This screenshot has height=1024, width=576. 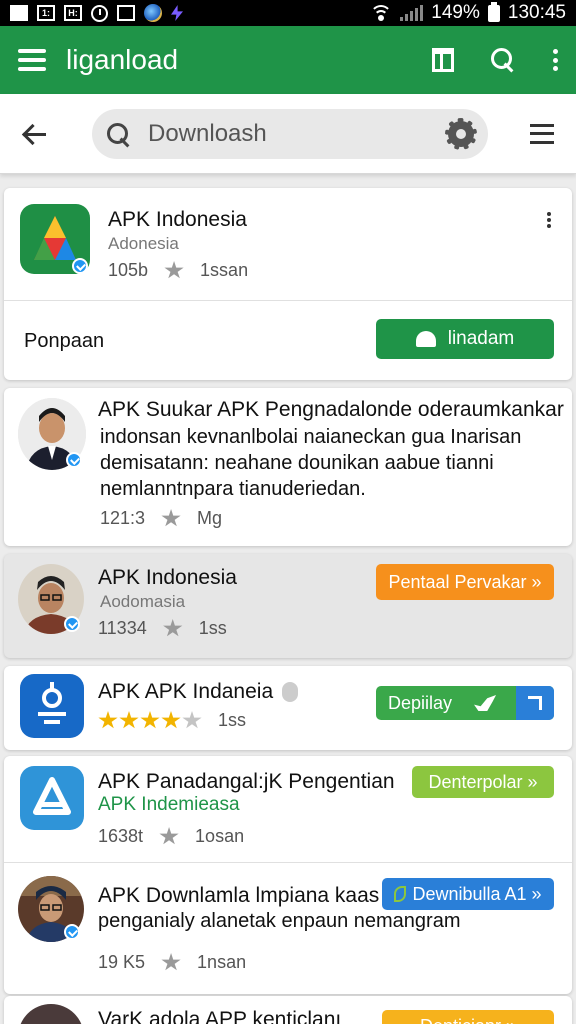 I want to click on download-button: Denterpolar », so click(x=483, y=782).